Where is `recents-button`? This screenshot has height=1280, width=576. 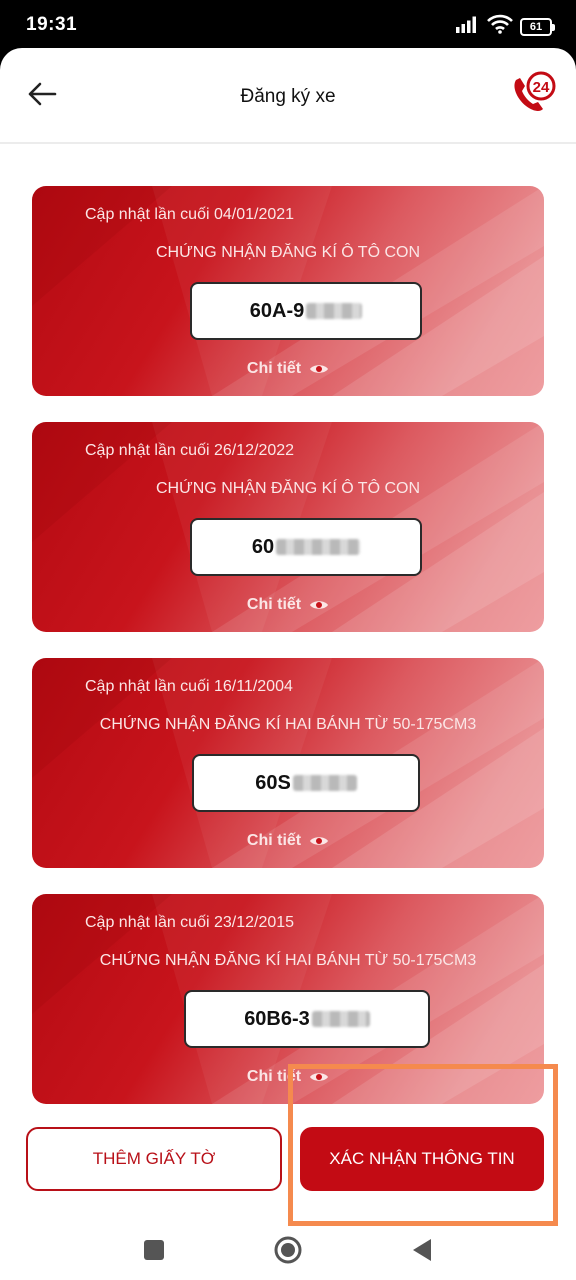
recents-button is located at coordinates (154, 1250).